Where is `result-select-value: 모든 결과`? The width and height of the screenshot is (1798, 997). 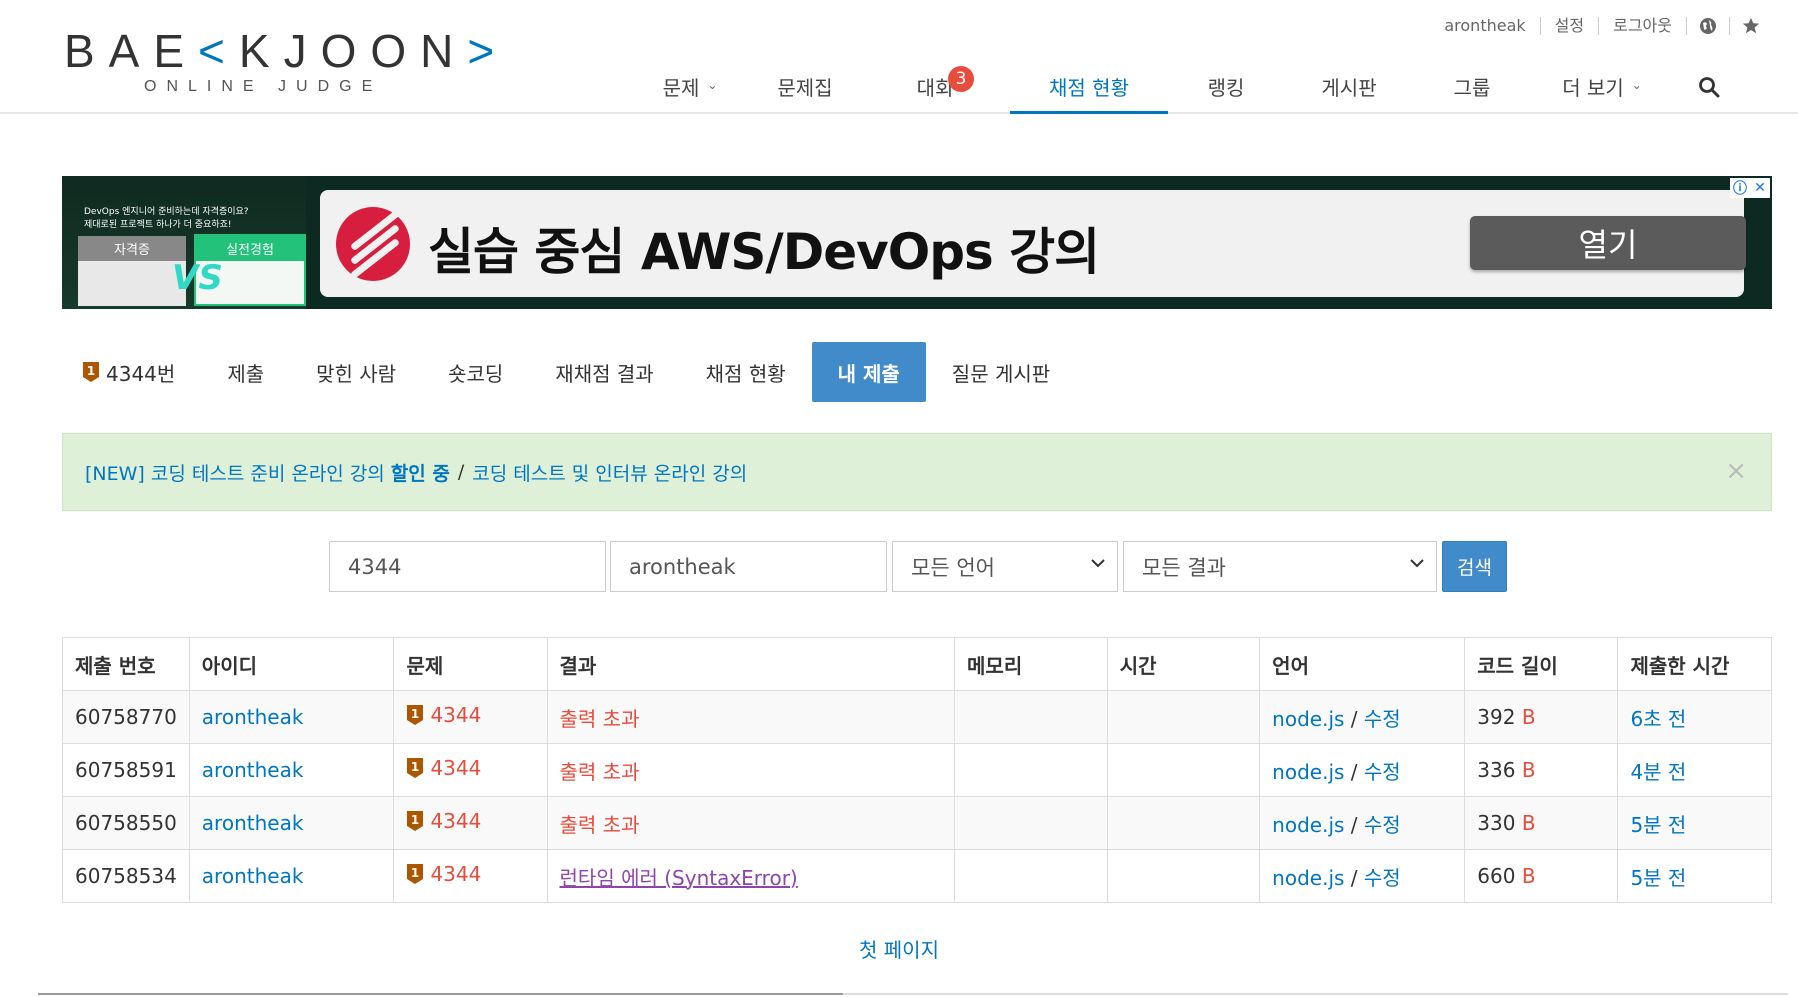
result-select-value: 모든 결과 is located at coordinates (1184, 567).